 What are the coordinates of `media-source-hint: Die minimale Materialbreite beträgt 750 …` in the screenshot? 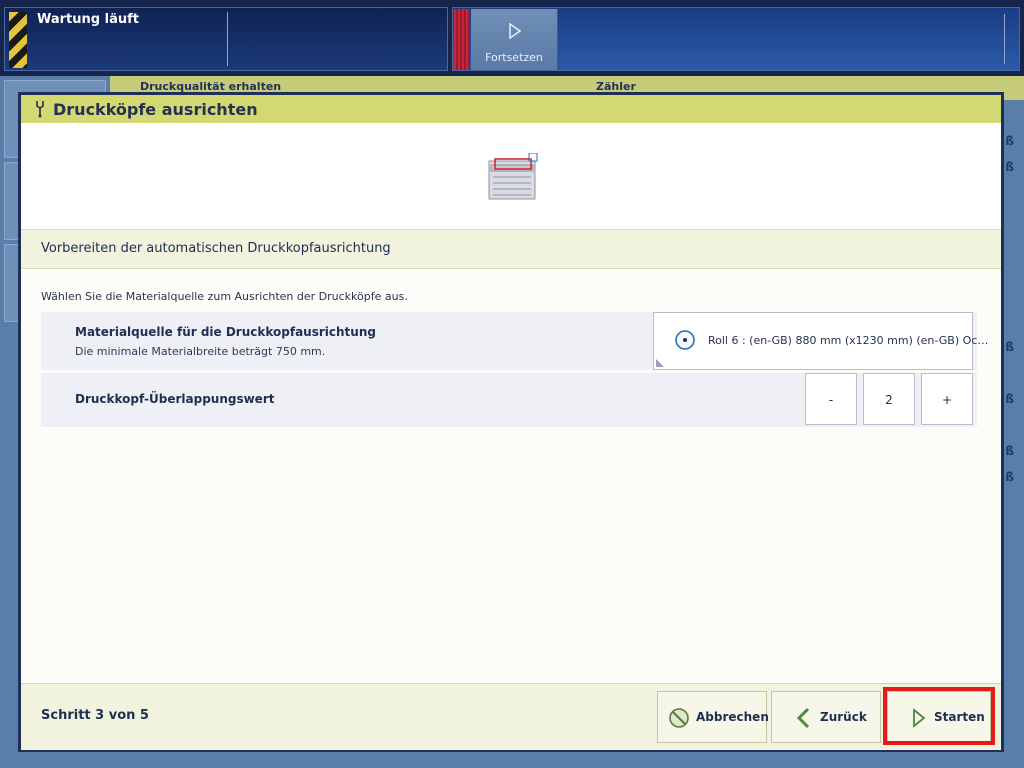 It's located at (200, 351).